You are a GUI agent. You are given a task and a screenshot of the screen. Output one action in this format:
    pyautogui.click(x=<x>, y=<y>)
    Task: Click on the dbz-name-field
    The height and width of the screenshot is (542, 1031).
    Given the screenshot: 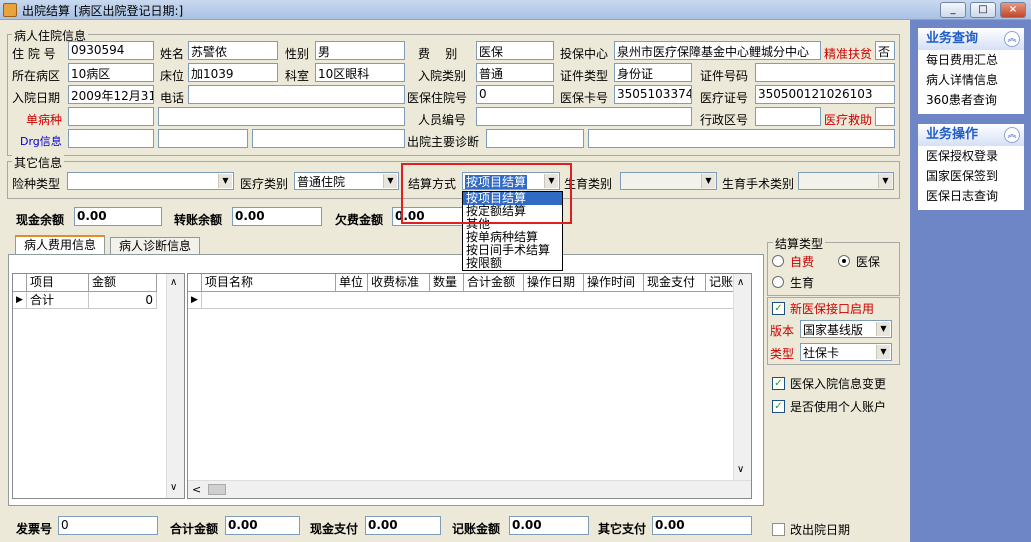 What is the action you would take?
    pyautogui.click(x=281, y=116)
    